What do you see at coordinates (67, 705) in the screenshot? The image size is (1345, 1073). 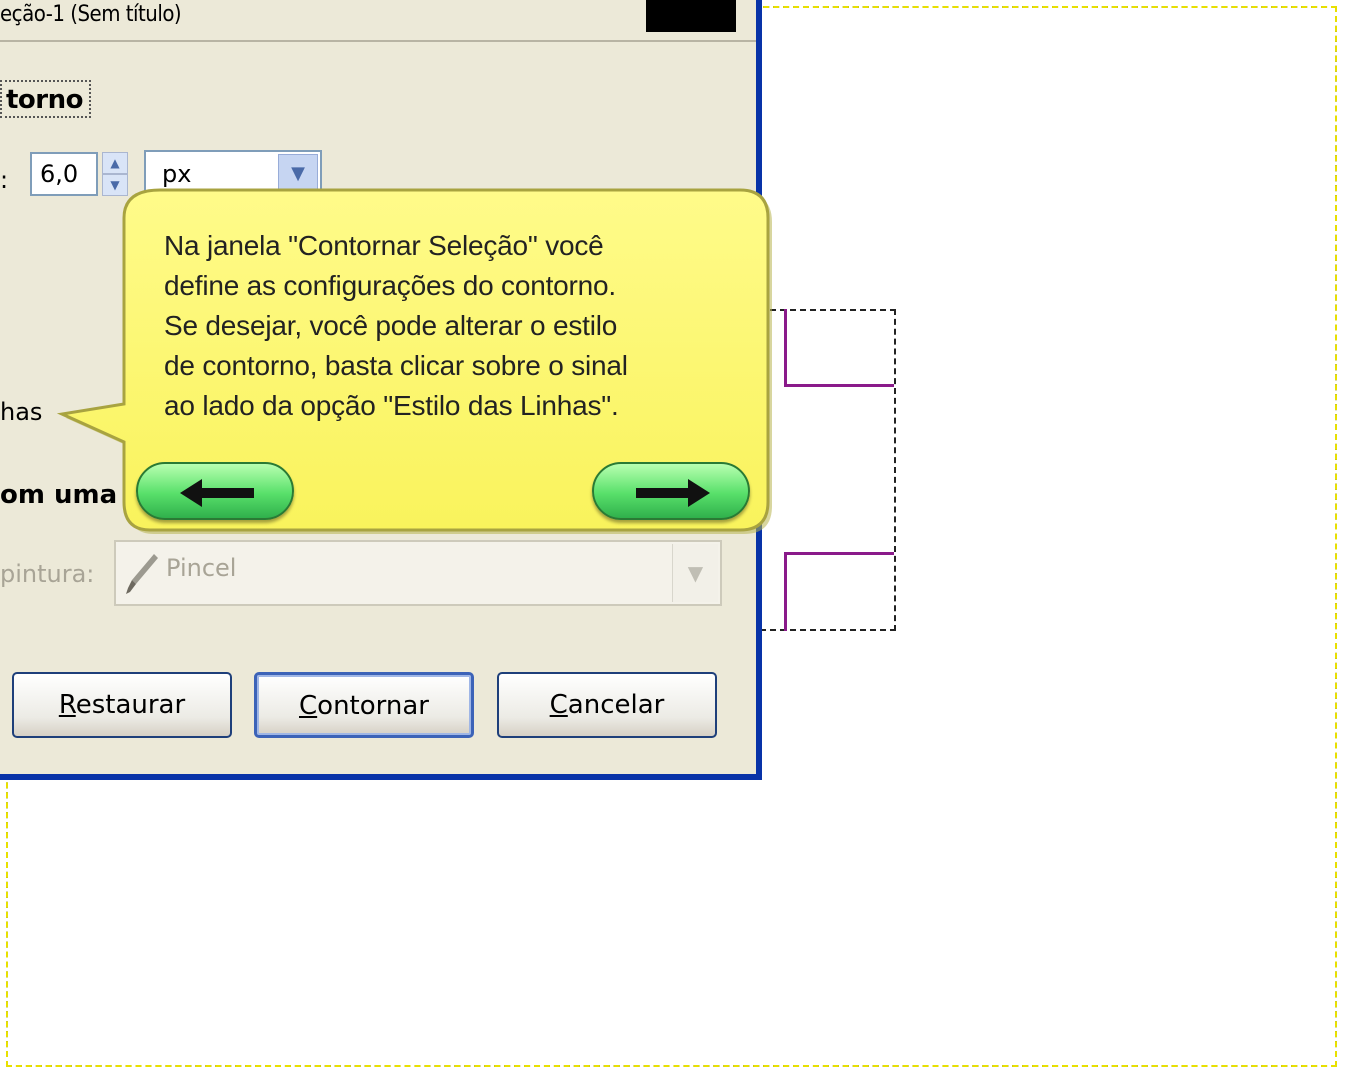 I see `reset-mnemonic: R` at bounding box center [67, 705].